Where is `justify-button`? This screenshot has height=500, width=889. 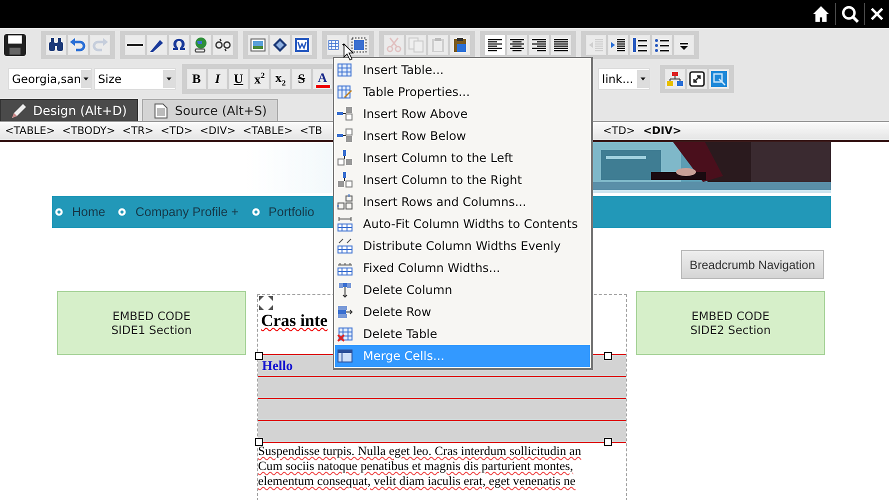 justify-button is located at coordinates (561, 45).